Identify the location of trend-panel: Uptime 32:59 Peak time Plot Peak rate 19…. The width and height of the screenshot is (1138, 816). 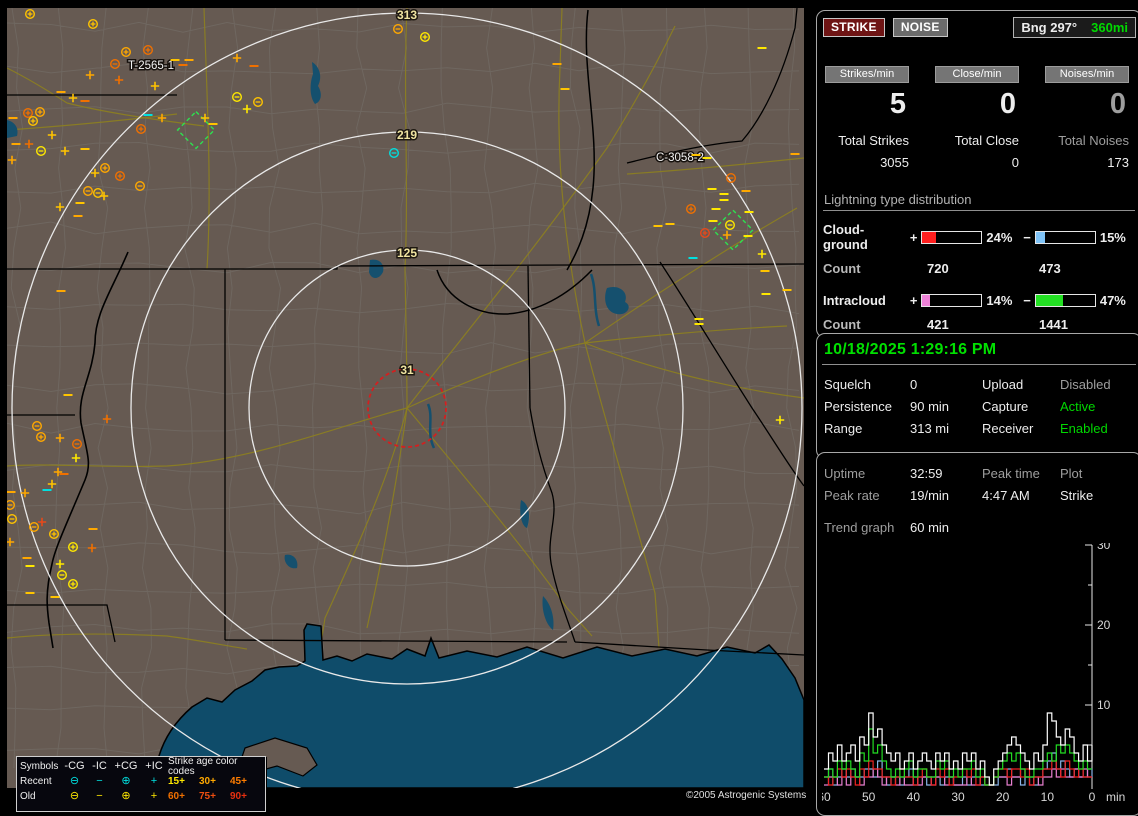
(977, 634).